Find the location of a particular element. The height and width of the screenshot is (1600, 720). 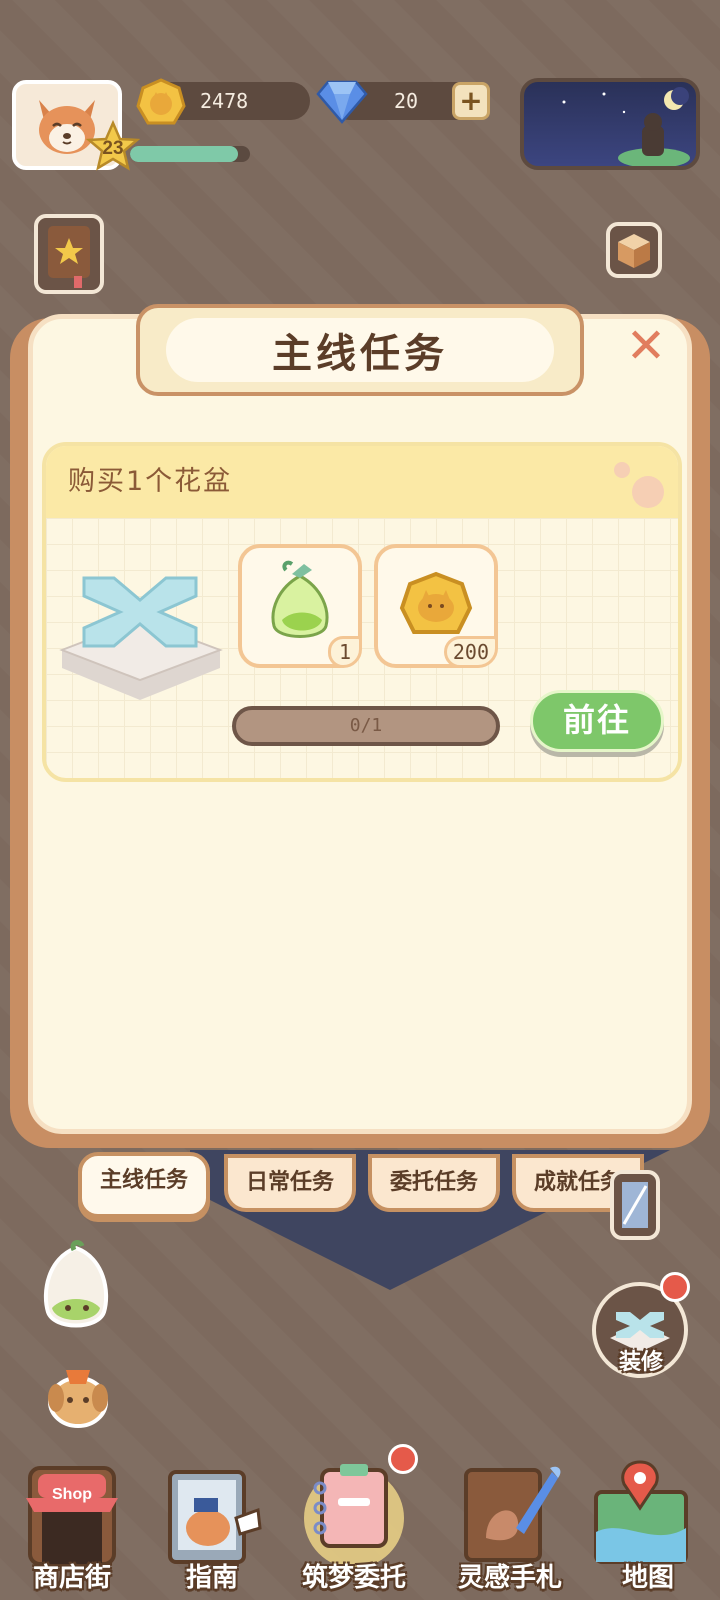

reward-item-coin: 200 is located at coordinates (436, 606).